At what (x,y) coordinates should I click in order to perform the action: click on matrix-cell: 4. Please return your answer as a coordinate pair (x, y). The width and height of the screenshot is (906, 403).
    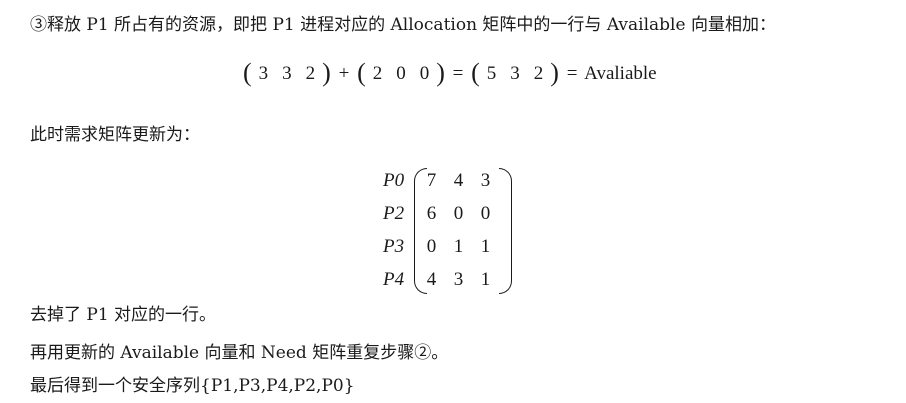
    Looking at the image, I should click on (458, 180).